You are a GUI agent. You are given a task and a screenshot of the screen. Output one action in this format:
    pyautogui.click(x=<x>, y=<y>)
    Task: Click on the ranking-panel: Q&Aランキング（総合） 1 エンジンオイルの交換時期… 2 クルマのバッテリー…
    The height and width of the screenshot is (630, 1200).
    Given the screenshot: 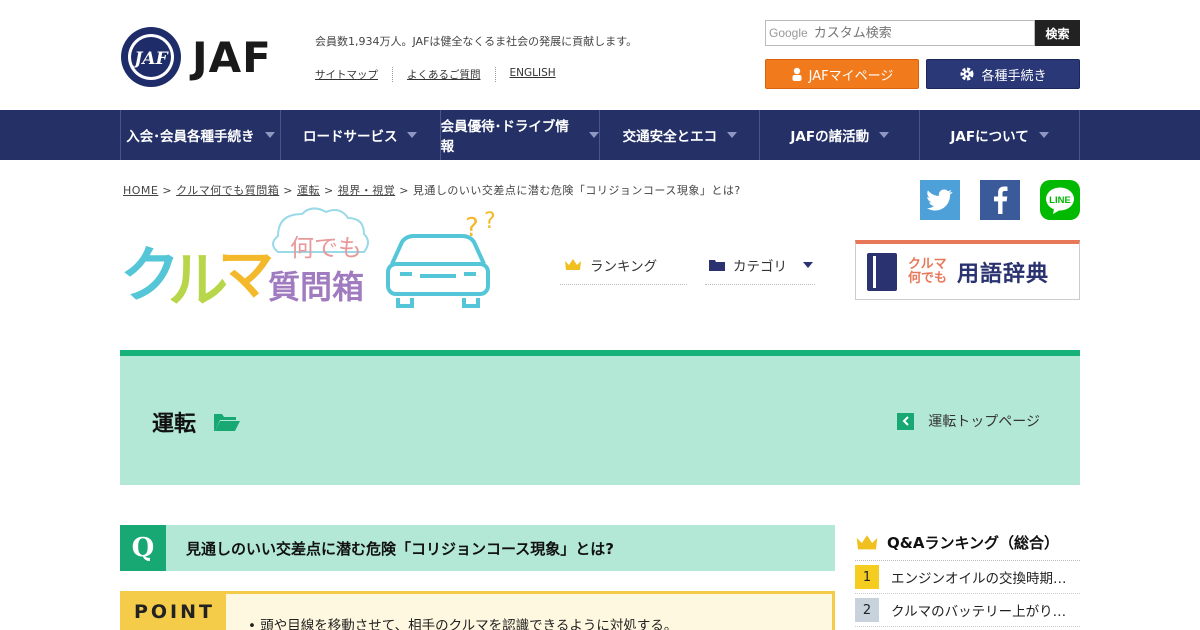 What is the action you would take?
    pyautogui.click(x=967, y=576)
    